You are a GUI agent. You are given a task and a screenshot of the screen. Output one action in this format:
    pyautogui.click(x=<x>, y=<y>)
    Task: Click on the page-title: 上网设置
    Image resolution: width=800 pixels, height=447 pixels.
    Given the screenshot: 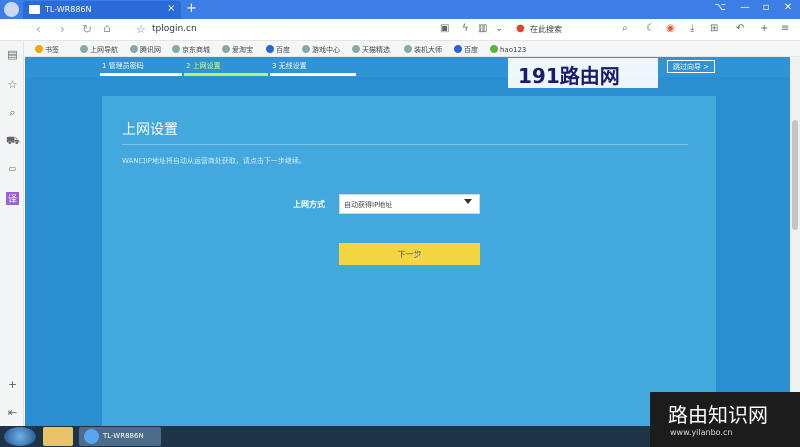 What is the action you would take?
    pyautogui.click(x=150, y=130)
    